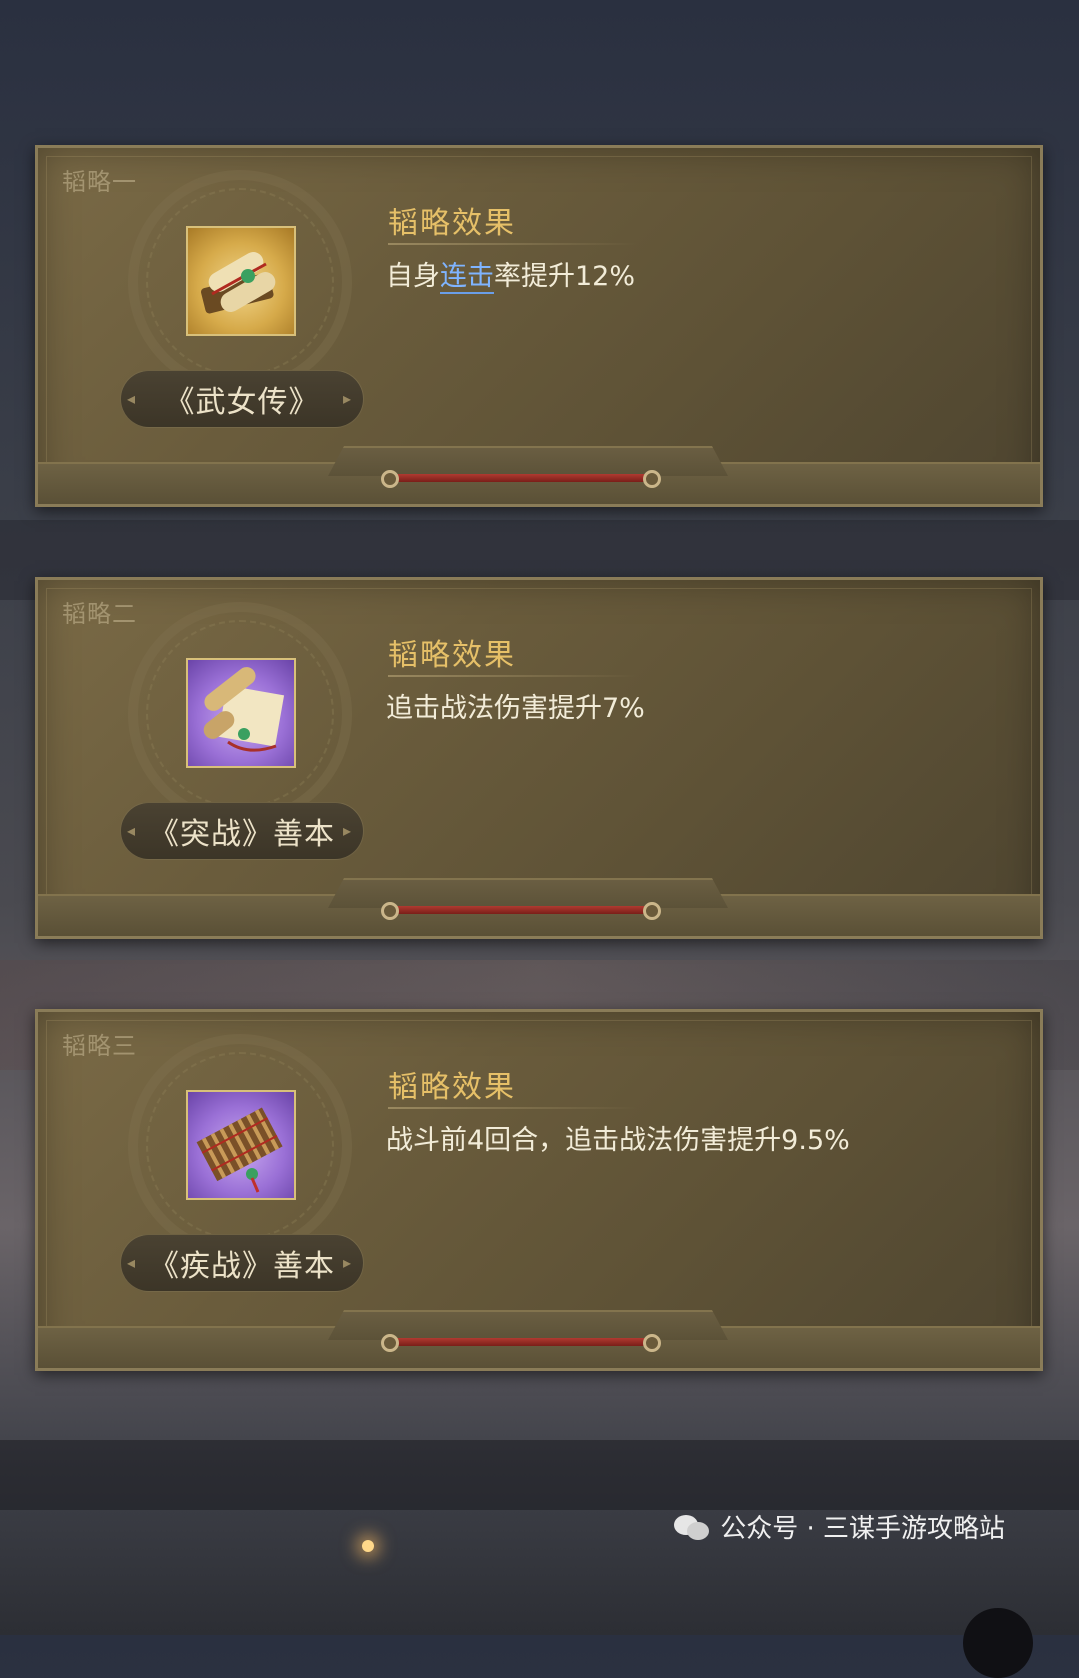 The width and height of the screenshot is (1079, 1678). Describe the element at coordinates (242, 834) in the screenshot. I see `item-name: 《突战》善本` at that location.